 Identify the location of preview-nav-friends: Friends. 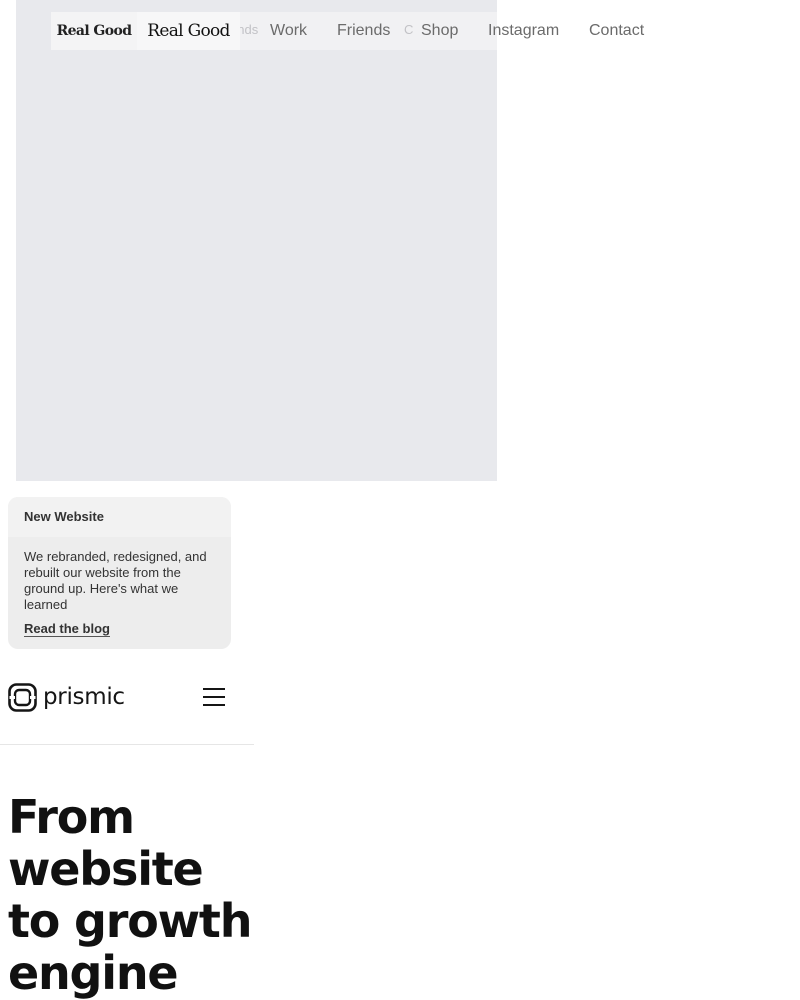
(363, 31).